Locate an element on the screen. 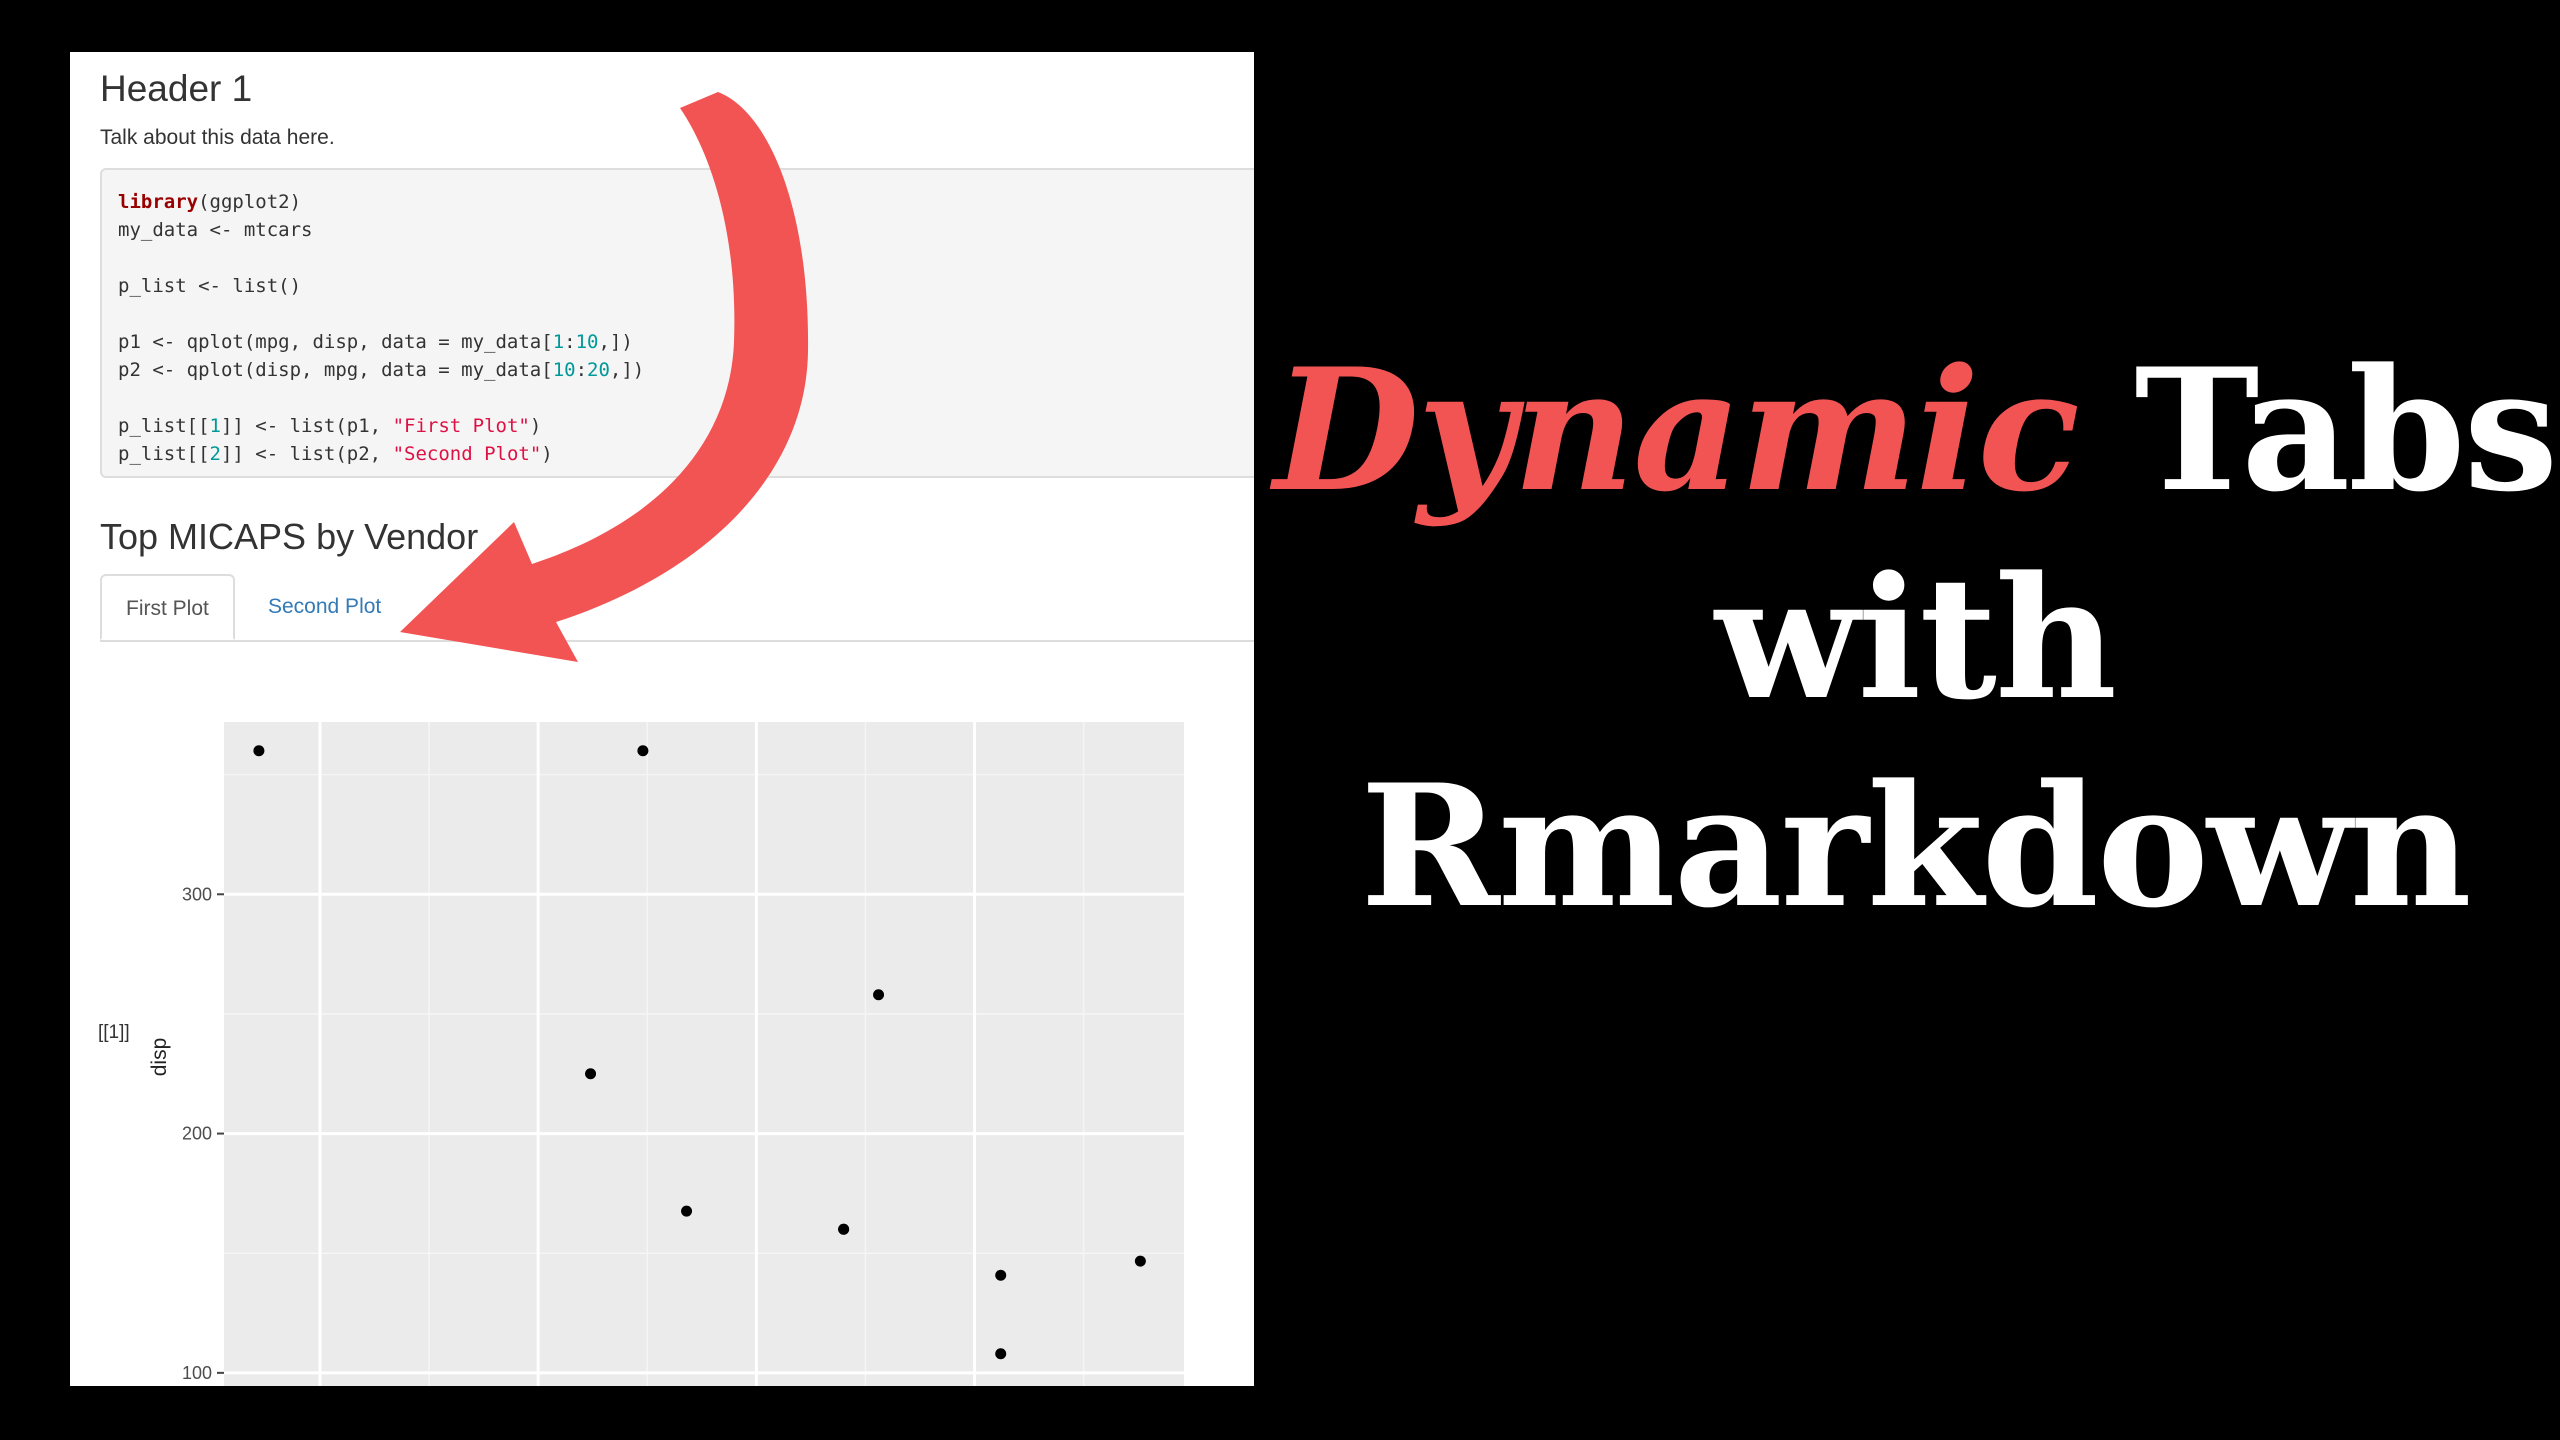 This screenshot has height=1440, width=2560. tab-bar: First Plot Second Plot is located at coordinates (677, 608).